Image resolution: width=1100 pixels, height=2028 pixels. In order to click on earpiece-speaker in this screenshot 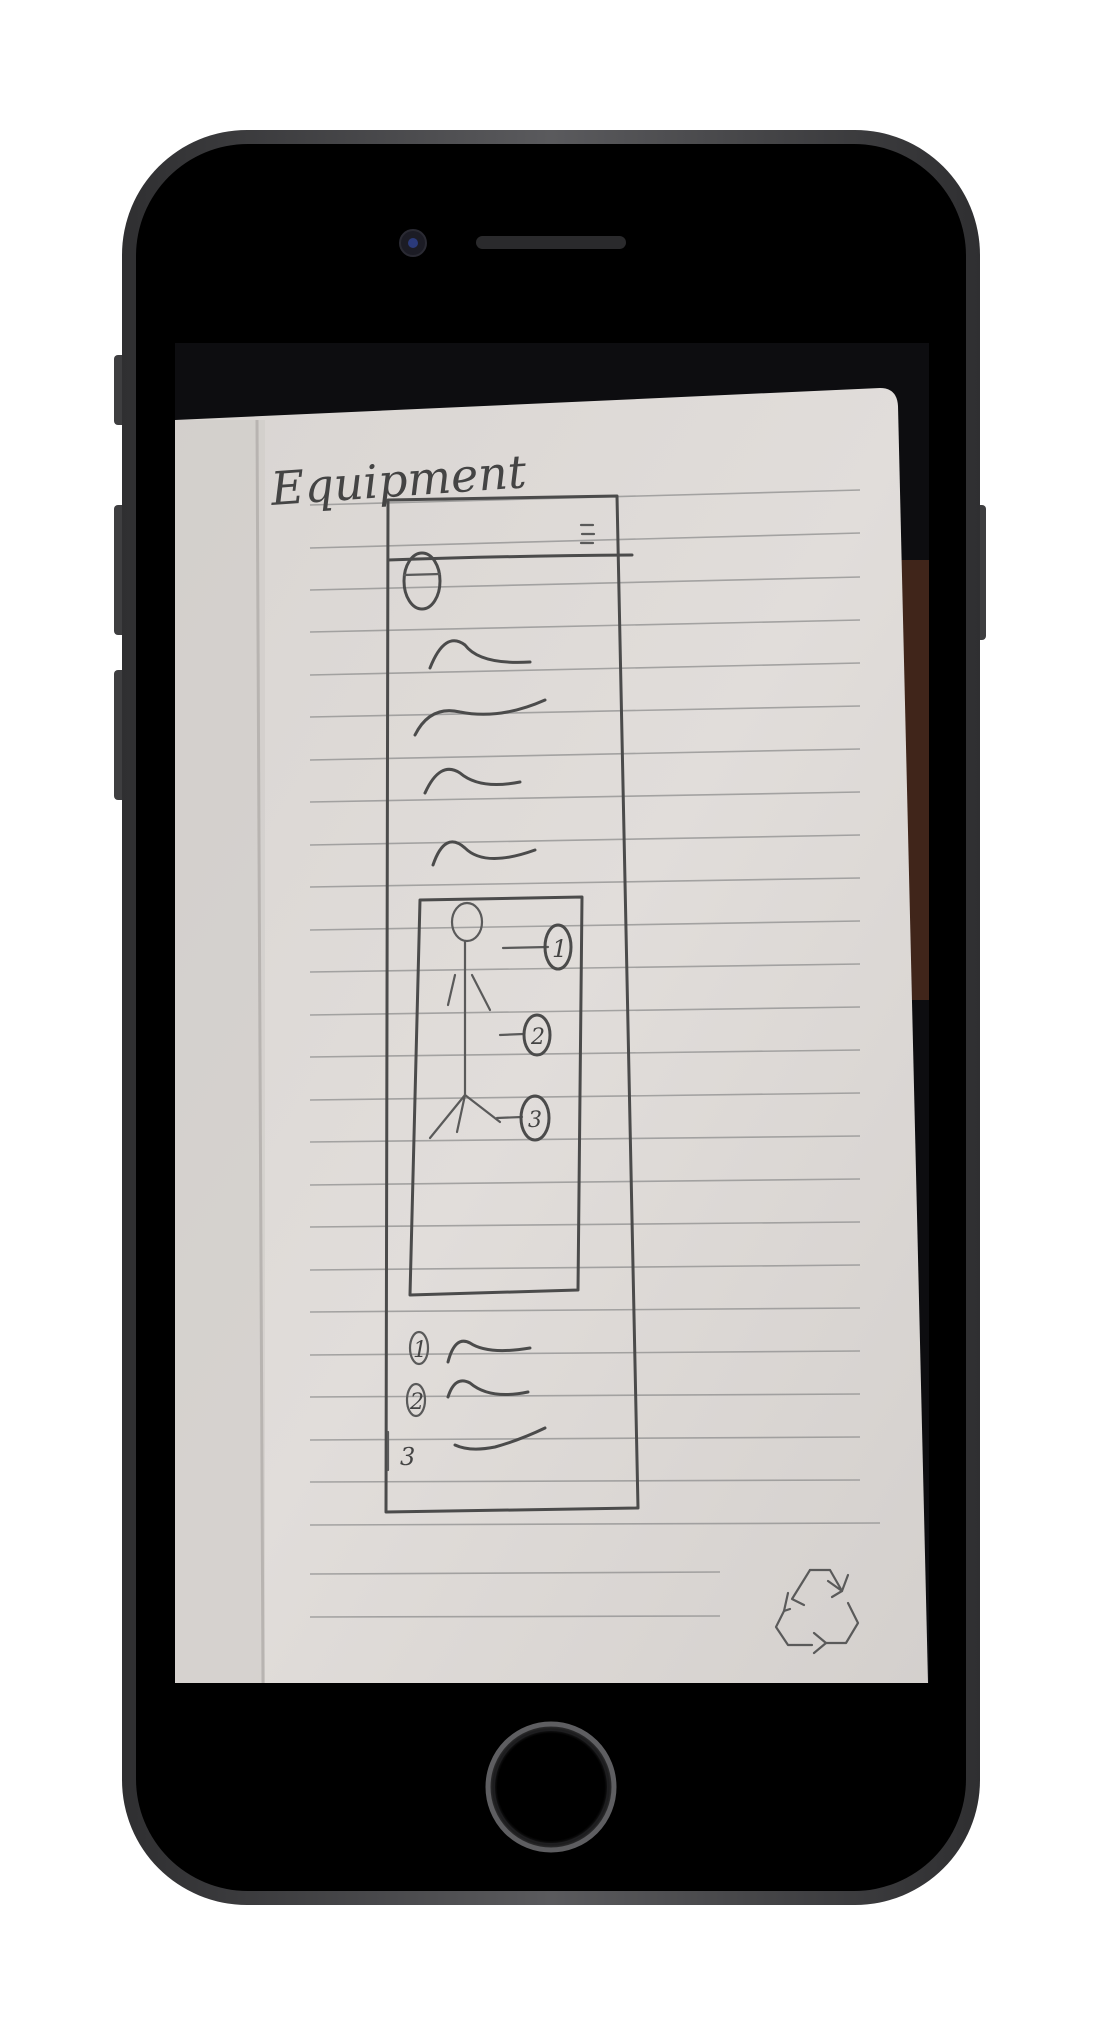, I will do `click(551, 242)`.